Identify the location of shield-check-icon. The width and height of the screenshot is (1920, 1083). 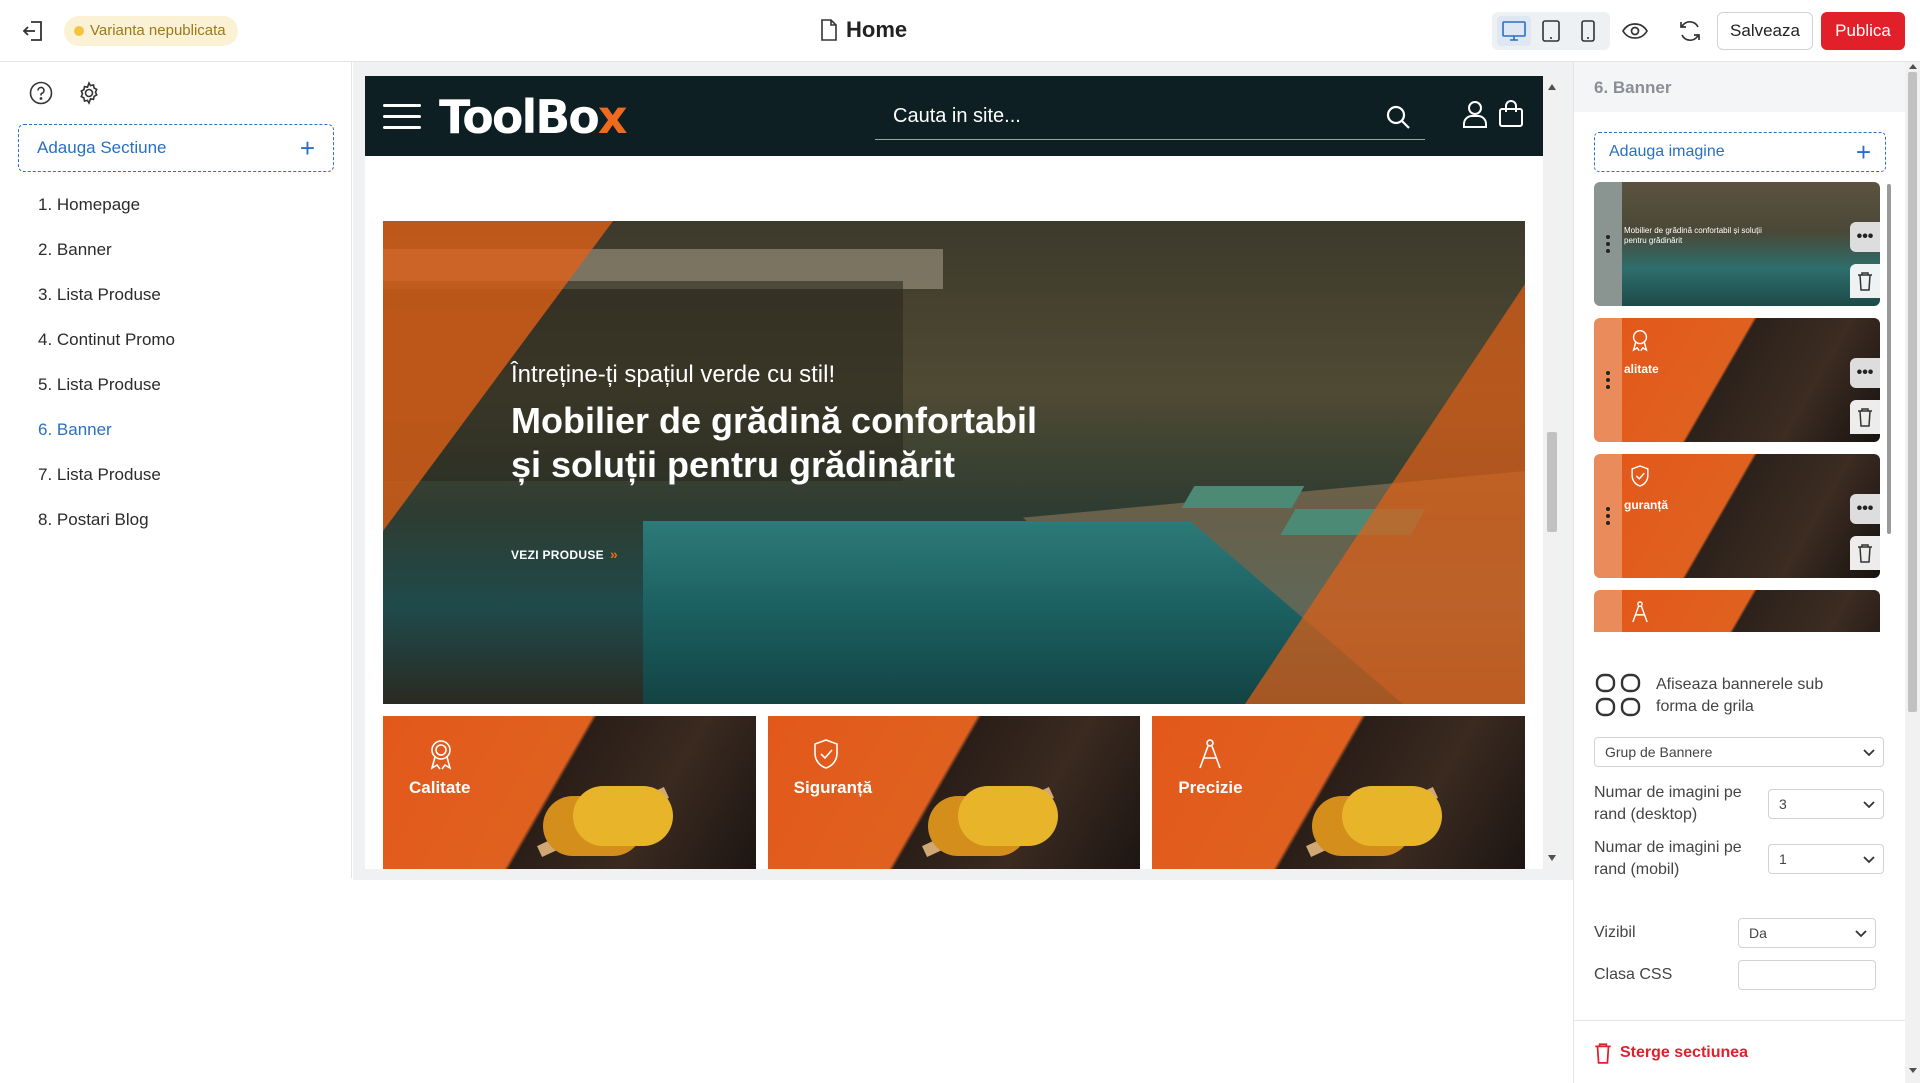
(1640, 478).